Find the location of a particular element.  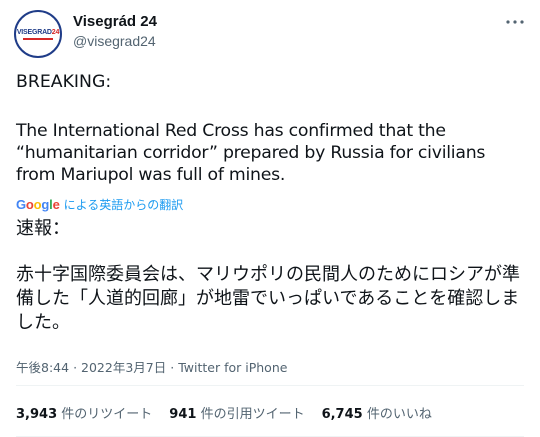

divider is located at coordinates (270, 385).